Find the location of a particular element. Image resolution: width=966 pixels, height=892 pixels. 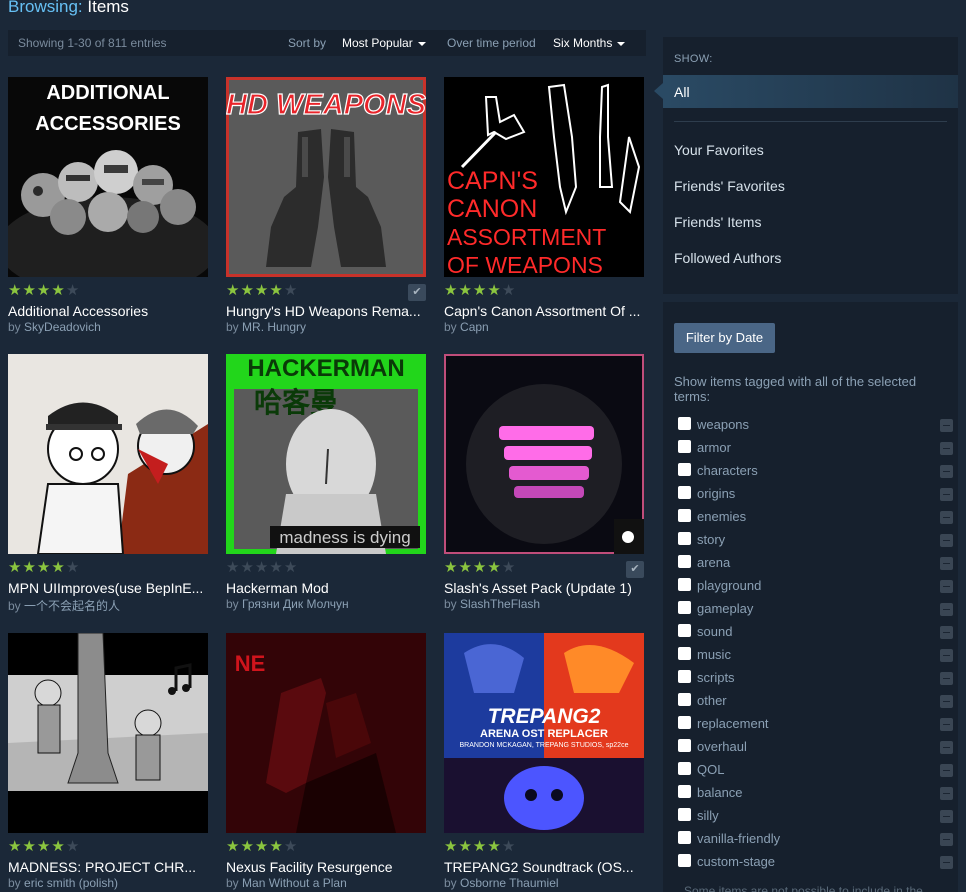

tag-label: armor is located at coordinates (714, 447).